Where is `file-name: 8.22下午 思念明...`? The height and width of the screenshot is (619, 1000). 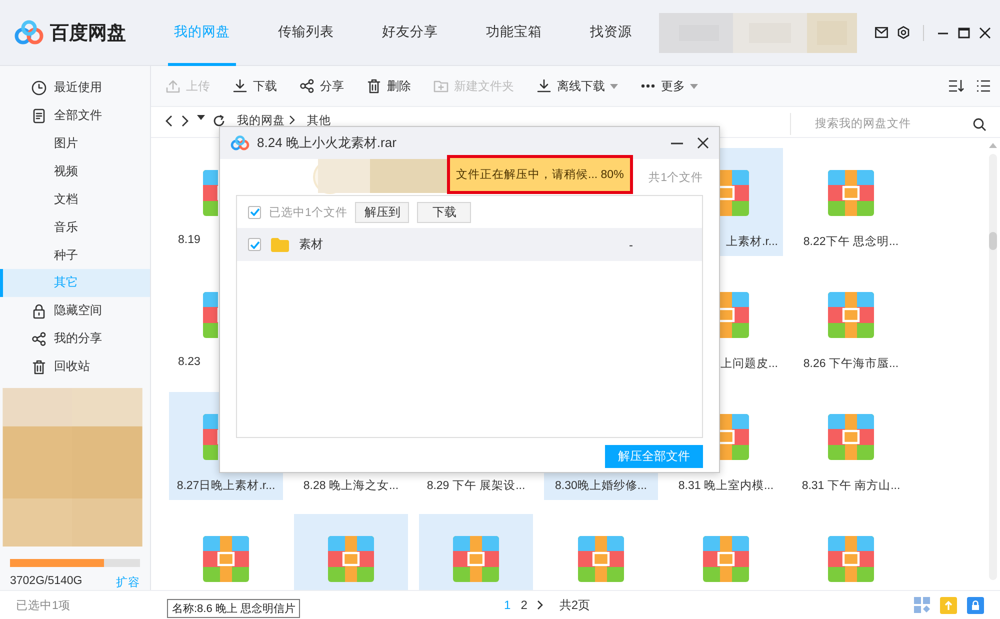
file-name: 8.22下午 思念明... is located at coordinates (851, 241).